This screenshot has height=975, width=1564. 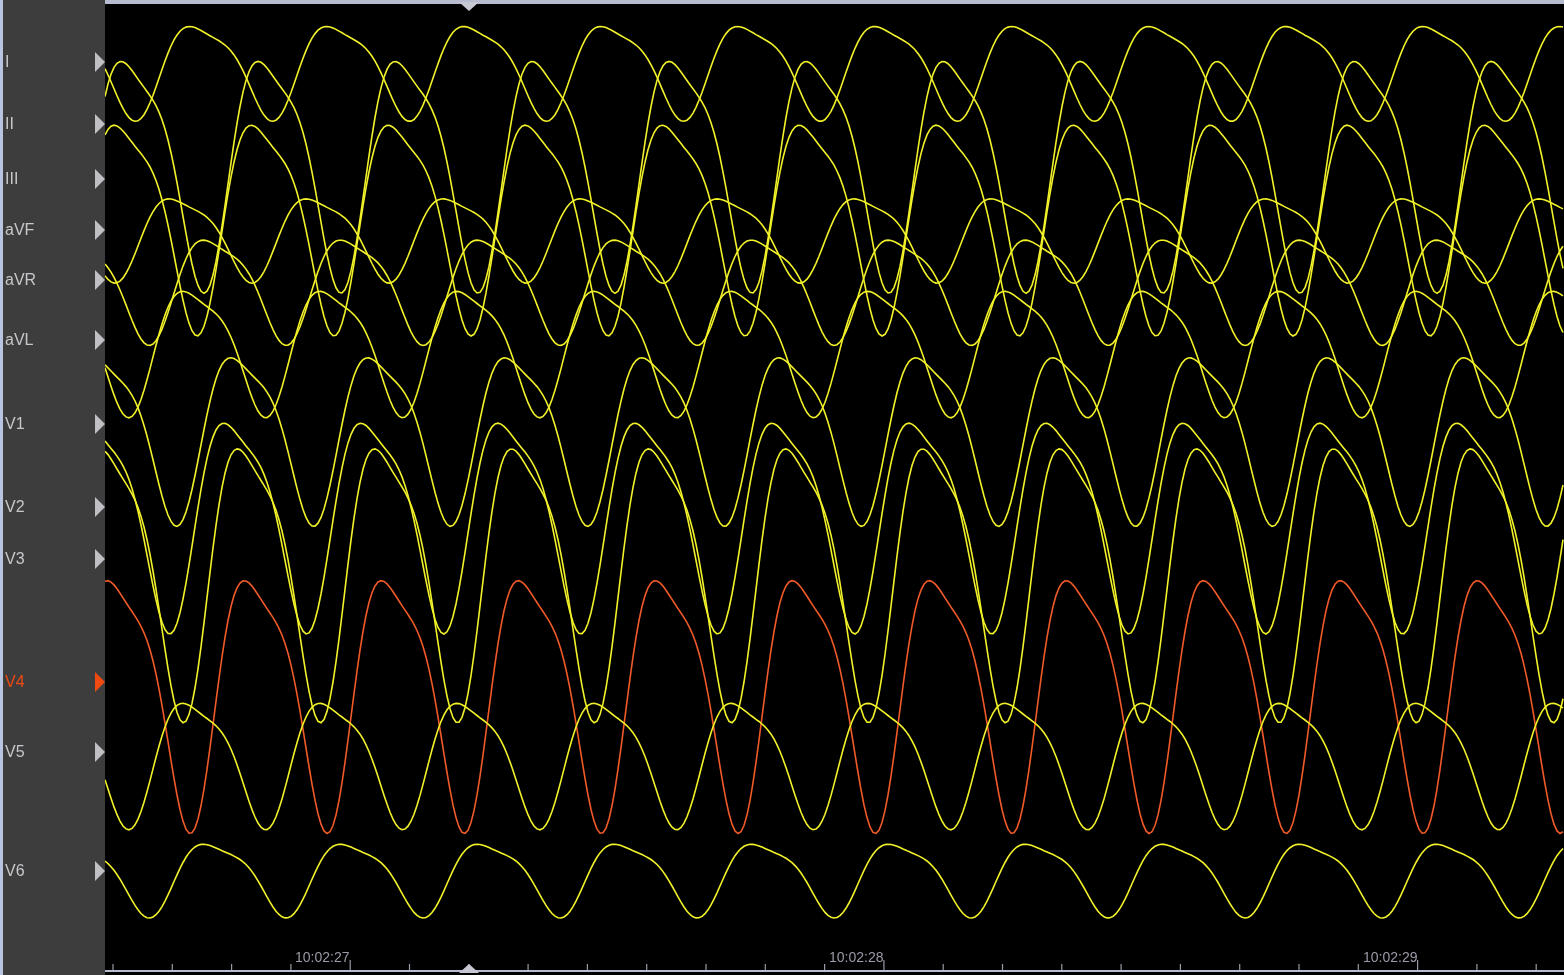 I want to click on time-label: 10:02:28, so click(x=856, y=957).